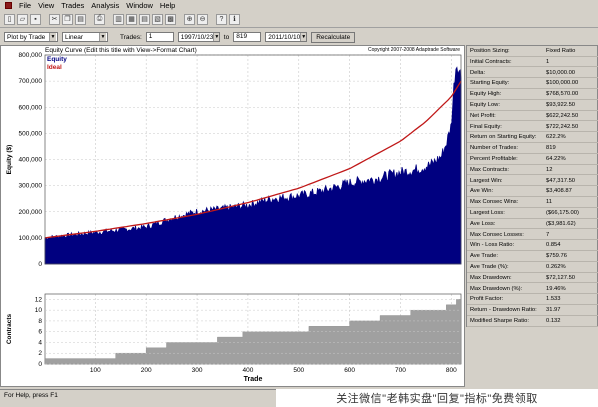 The image size is (598, 407). Describe the element at coordinates (561, 277) in the screenshot. I see `stat-value: $72,127.50` at that location.